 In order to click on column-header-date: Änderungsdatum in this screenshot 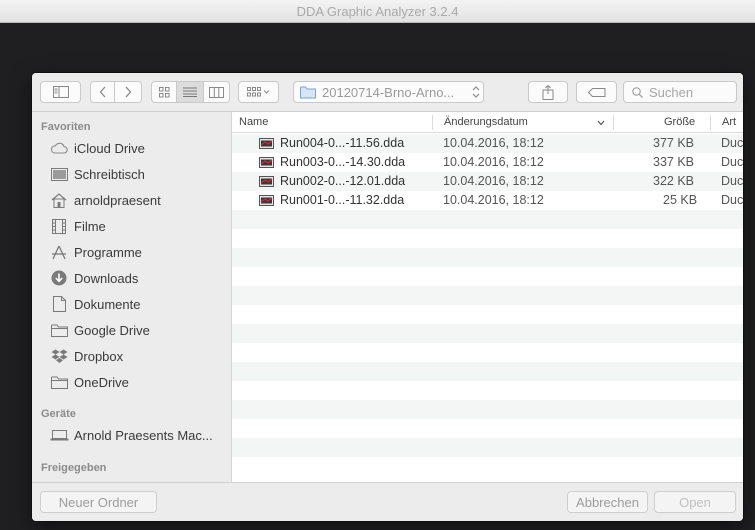, I will do `click(486, 122)`.